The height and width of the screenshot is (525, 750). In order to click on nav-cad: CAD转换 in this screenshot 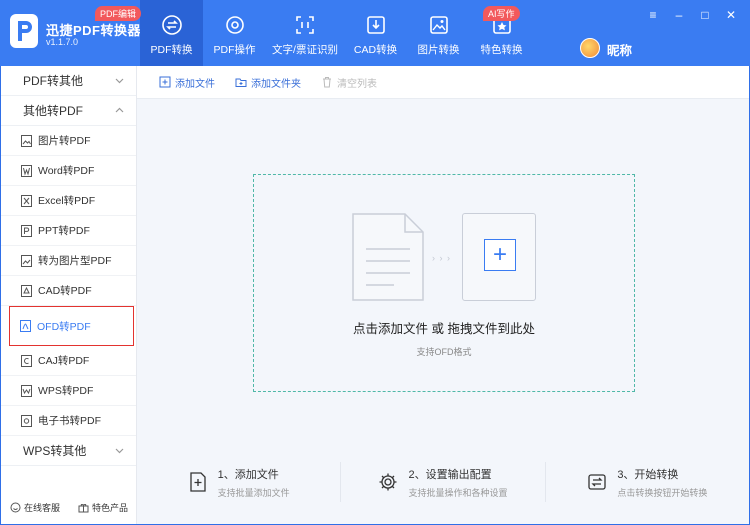, I will do `click(375, 33)`.